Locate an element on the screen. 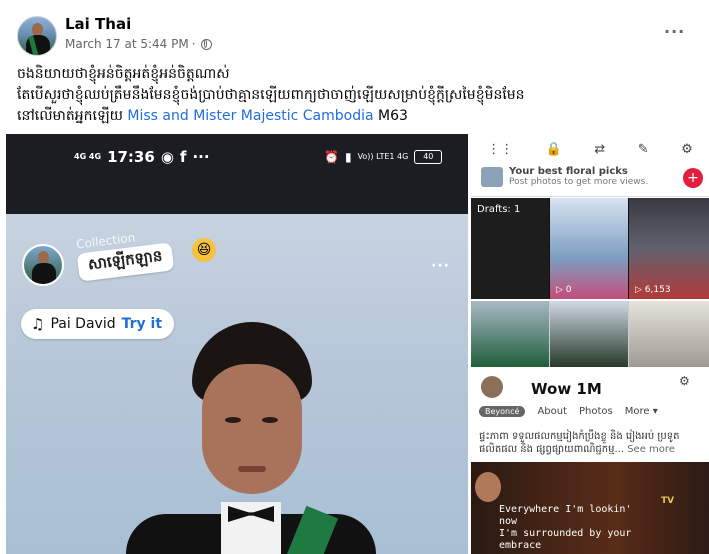  music-sticker: ♫ Pai David Try it is located at coordinates (98, 324).